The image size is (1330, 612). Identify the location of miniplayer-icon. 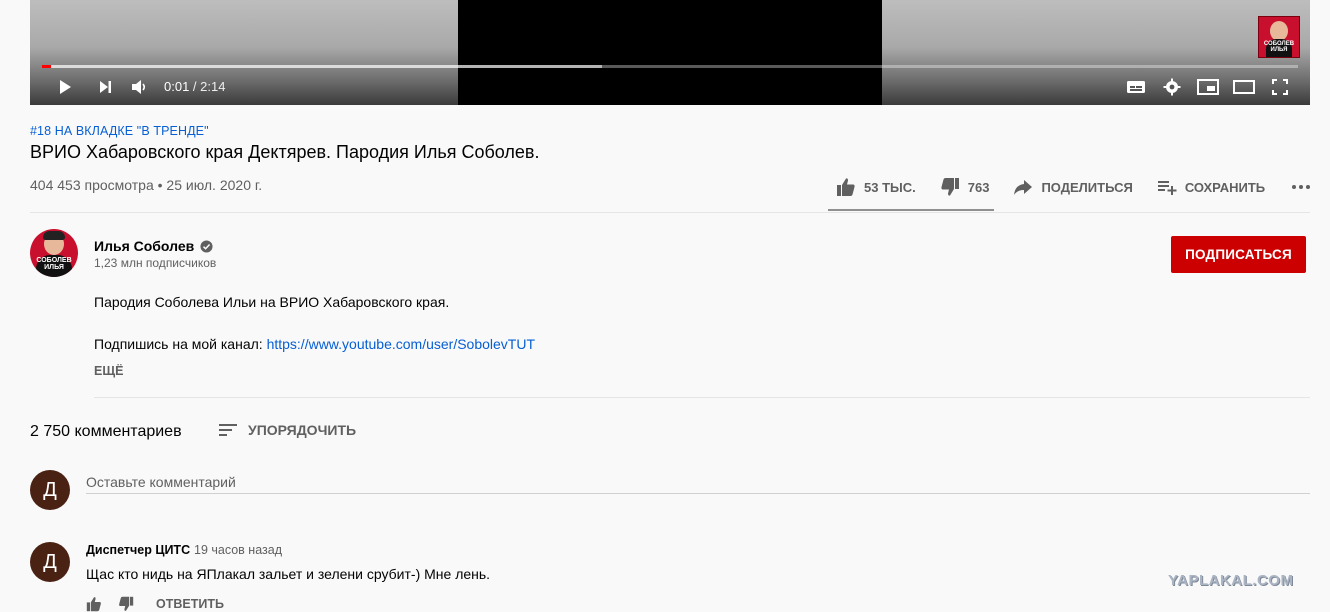
(1208, 87).